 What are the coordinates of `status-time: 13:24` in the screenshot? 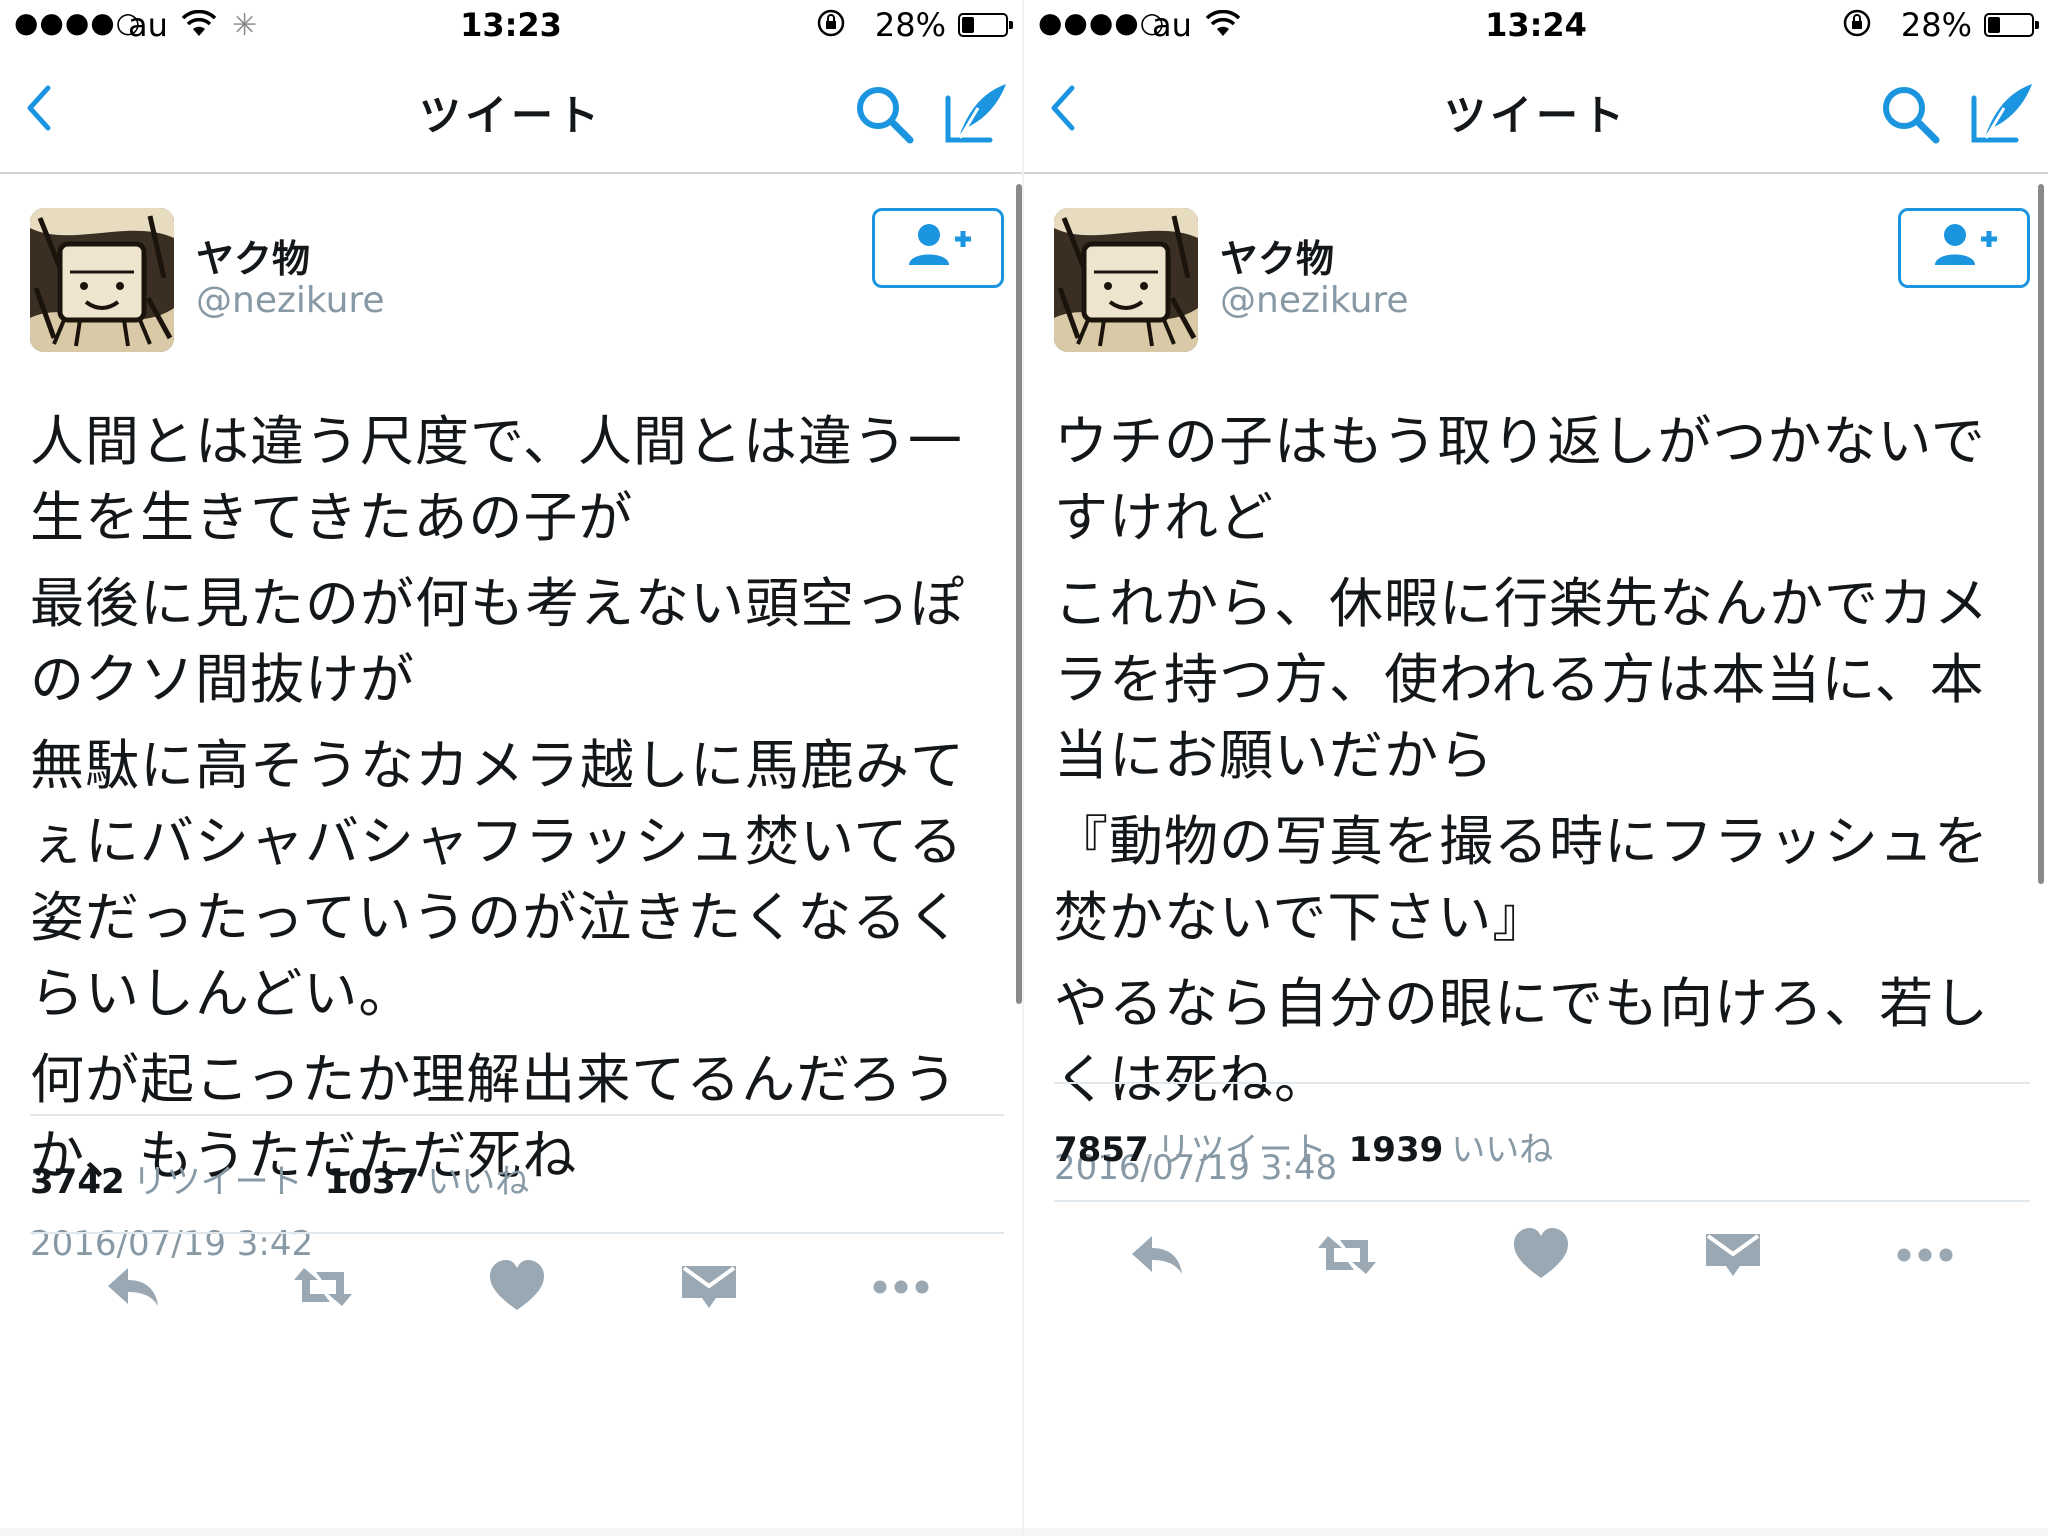 It's located at (1536, 25).